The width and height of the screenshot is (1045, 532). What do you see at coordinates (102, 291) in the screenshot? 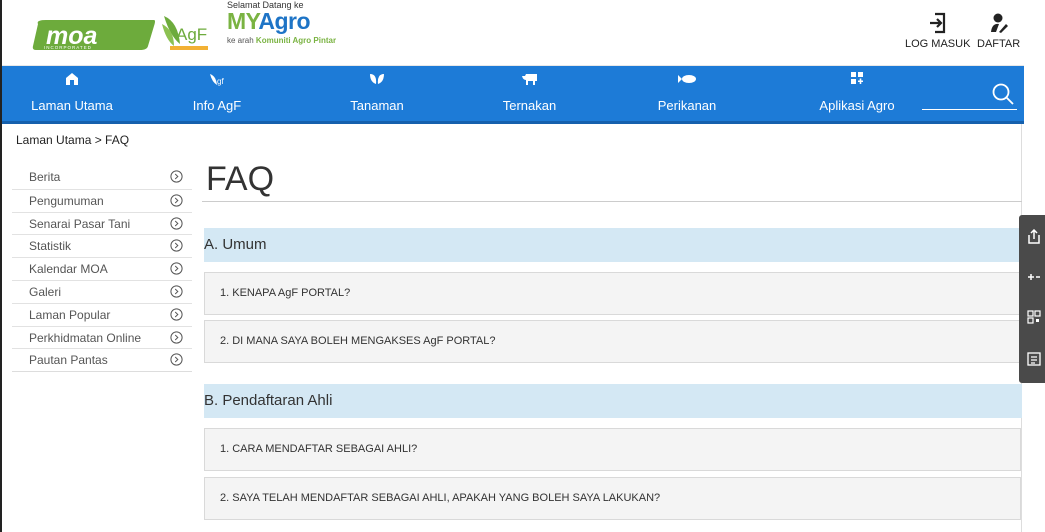
I see `sidebar-item-galeri: Galeri` at bounding box center [102, 291].